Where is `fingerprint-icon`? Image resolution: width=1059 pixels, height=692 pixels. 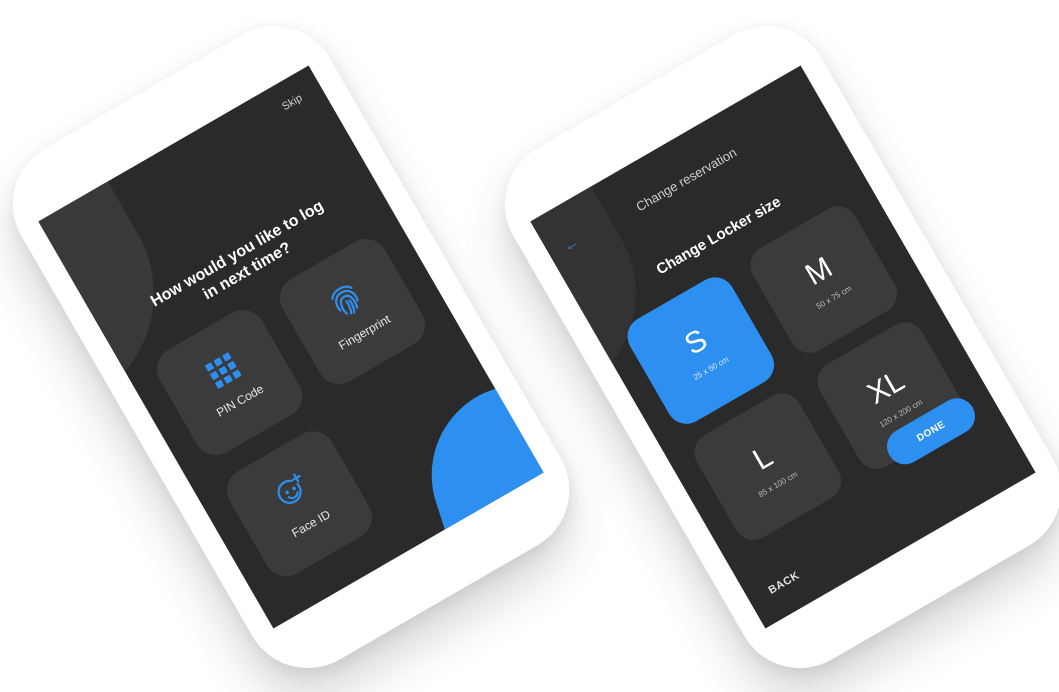 fingerprint-icon is located at coordinates (345, 300).